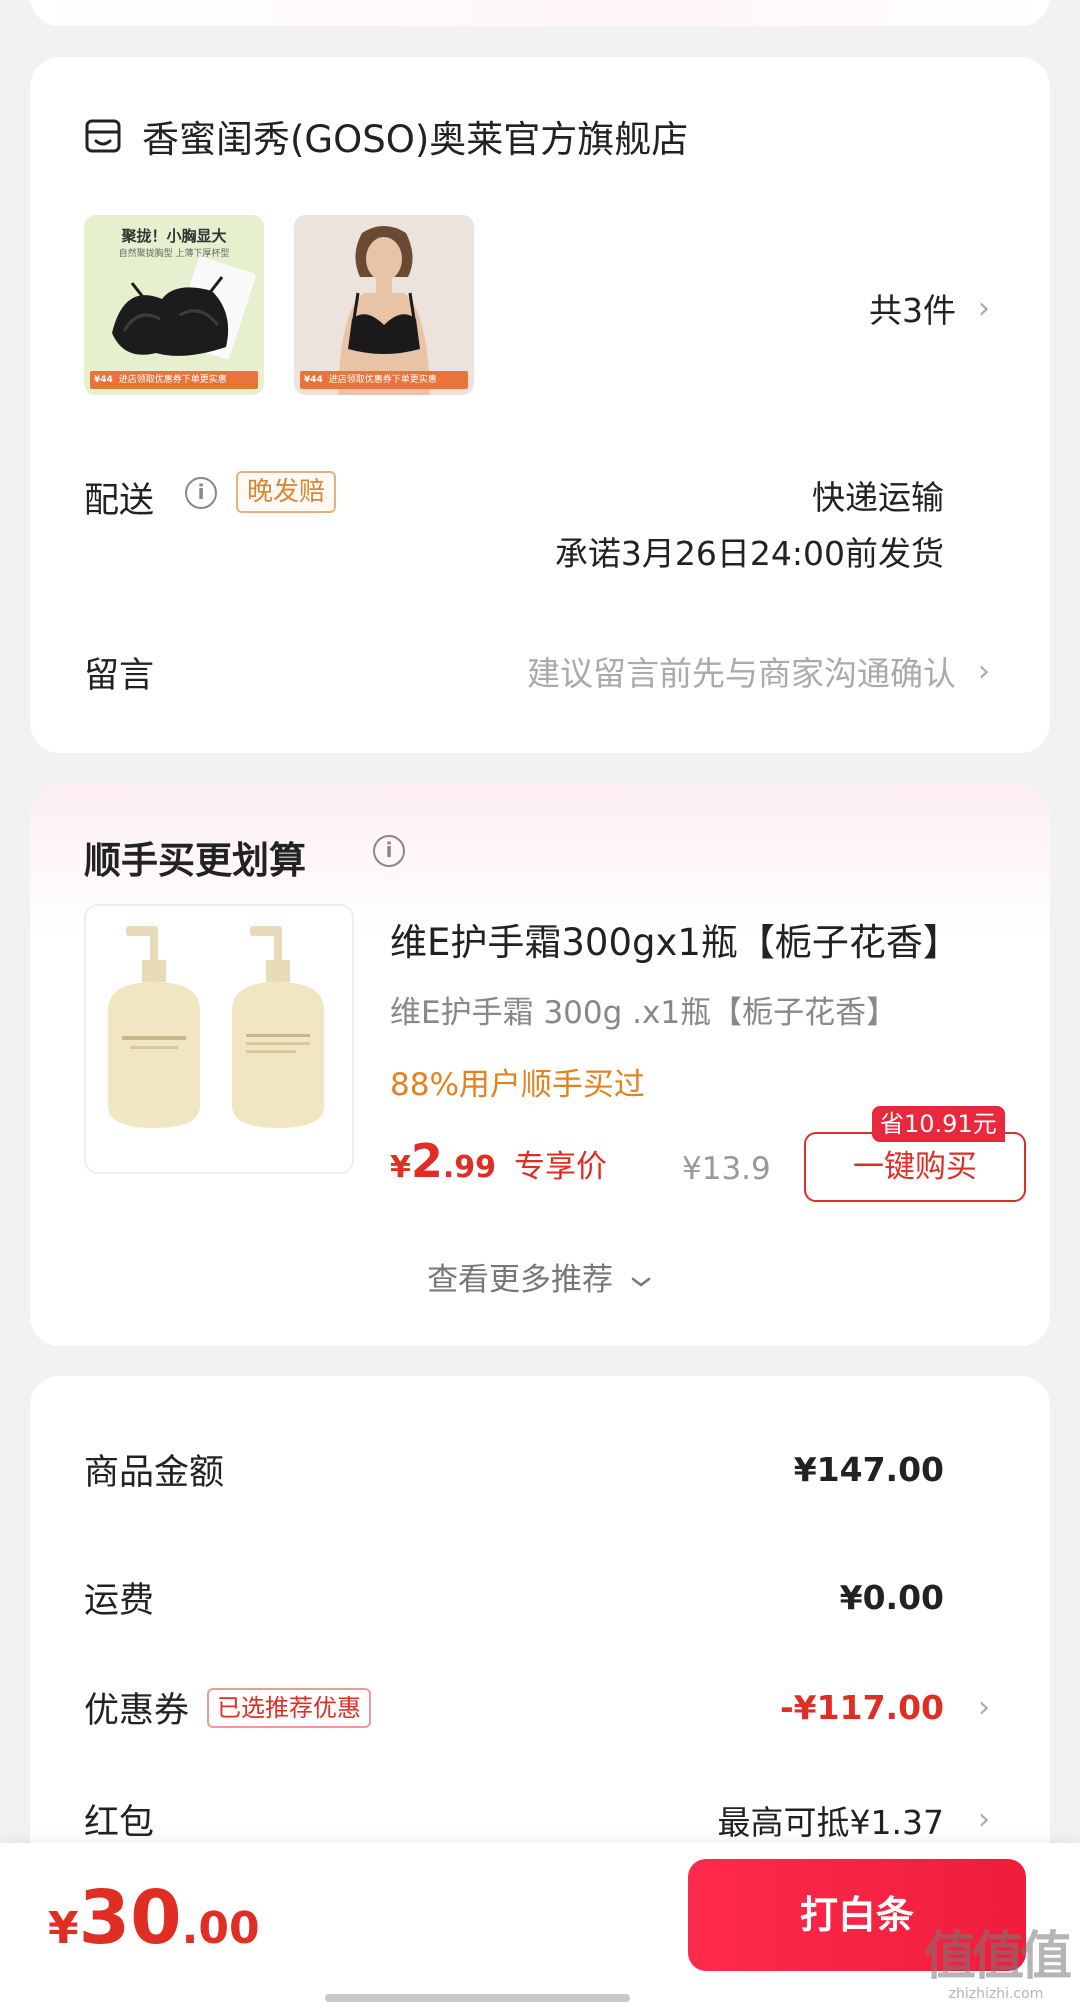 The height and width of the screenshot is (2010, 1080). Describe the element at coordinates (868, 1469) in the screenshot. I see `goods-amount: ¥147.00` at that location.